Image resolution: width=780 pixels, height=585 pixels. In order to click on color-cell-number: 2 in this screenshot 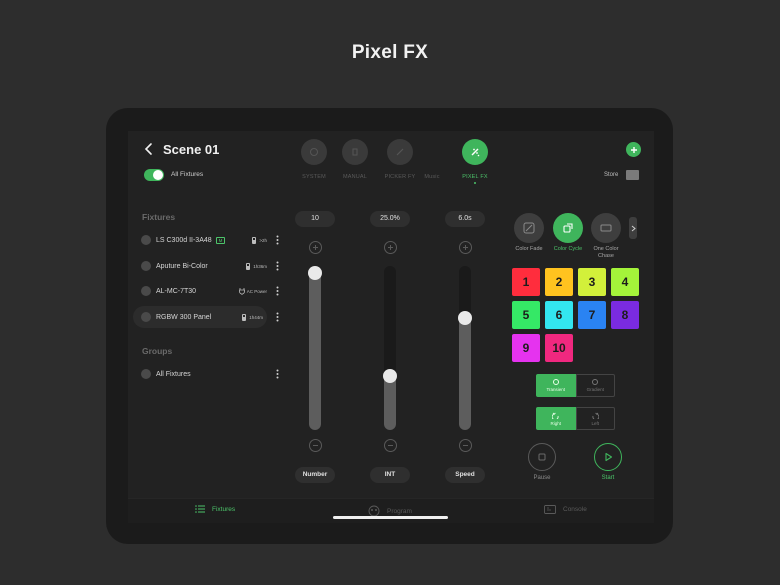, I will do `click(559, 282)`.